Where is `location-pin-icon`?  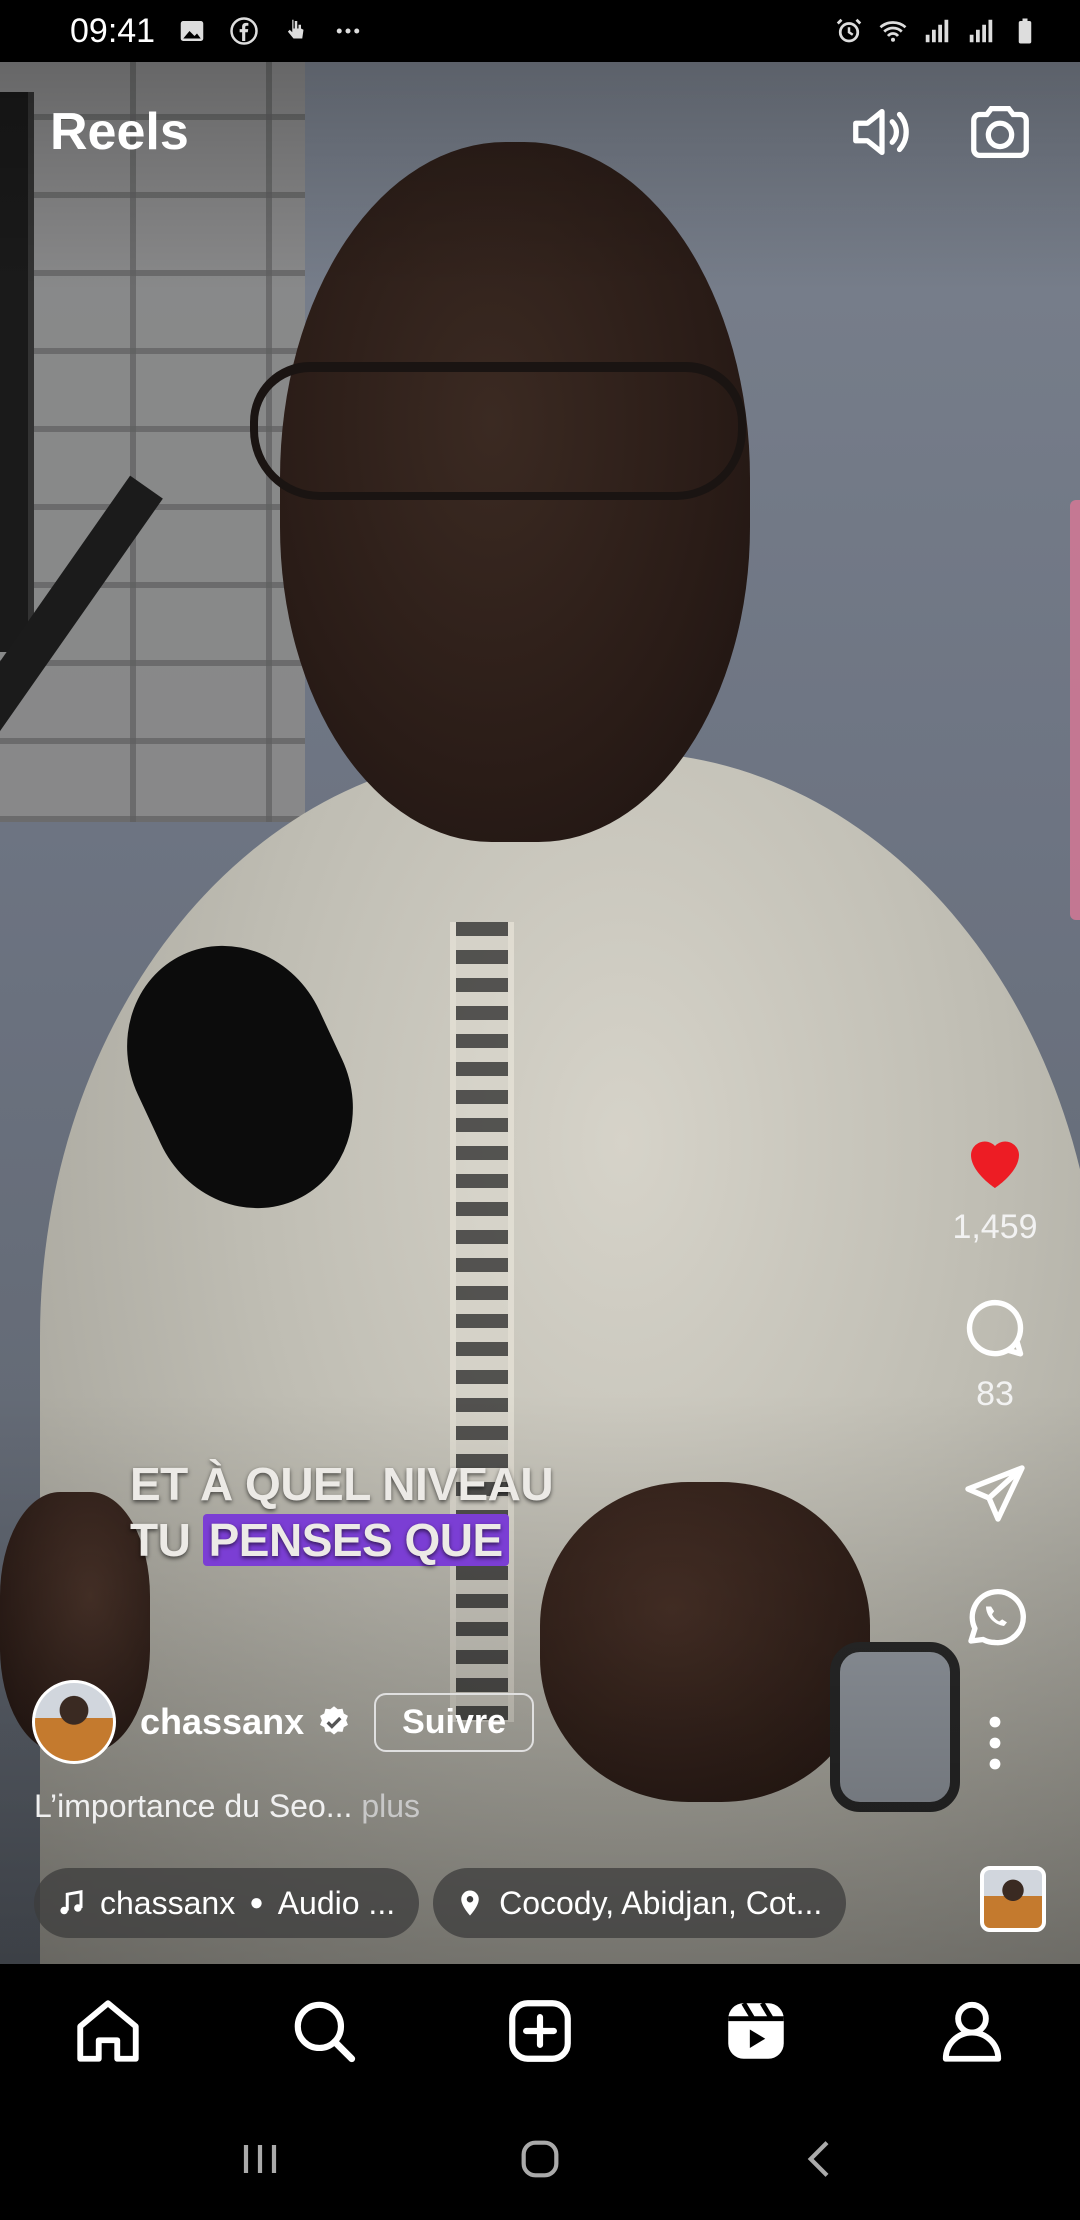
location-pin-icon is located at coordinates (470, 1903).